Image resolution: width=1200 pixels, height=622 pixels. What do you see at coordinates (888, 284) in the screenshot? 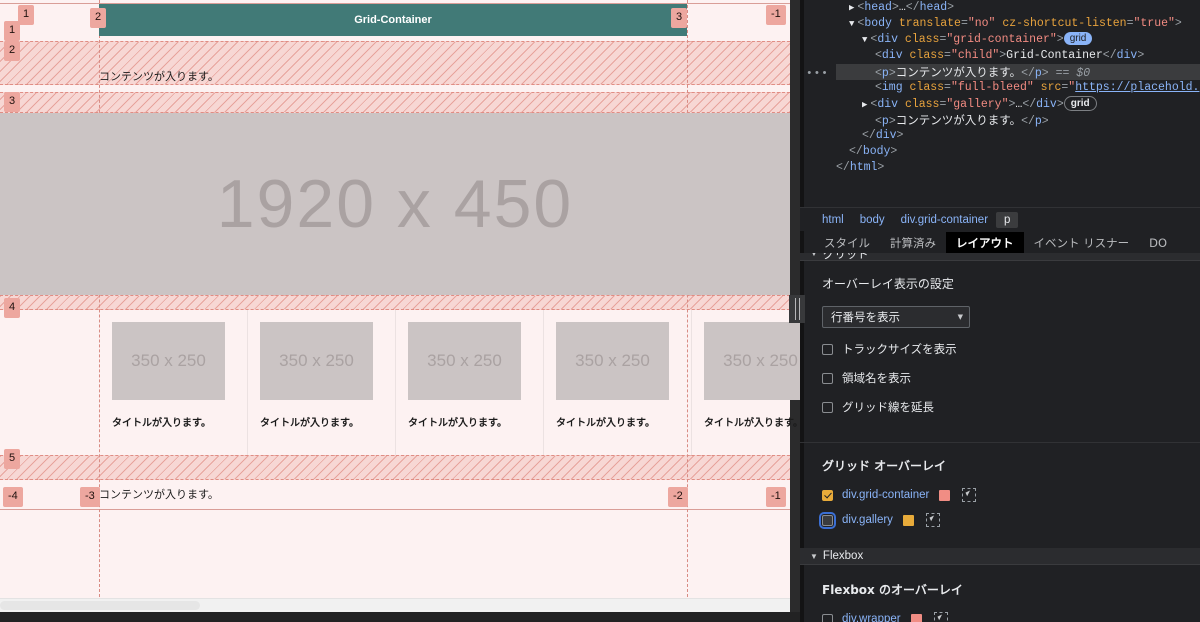
I see `overlay-settings-title: オーバーレイ表示の設定` at bounding box center [888, 284].